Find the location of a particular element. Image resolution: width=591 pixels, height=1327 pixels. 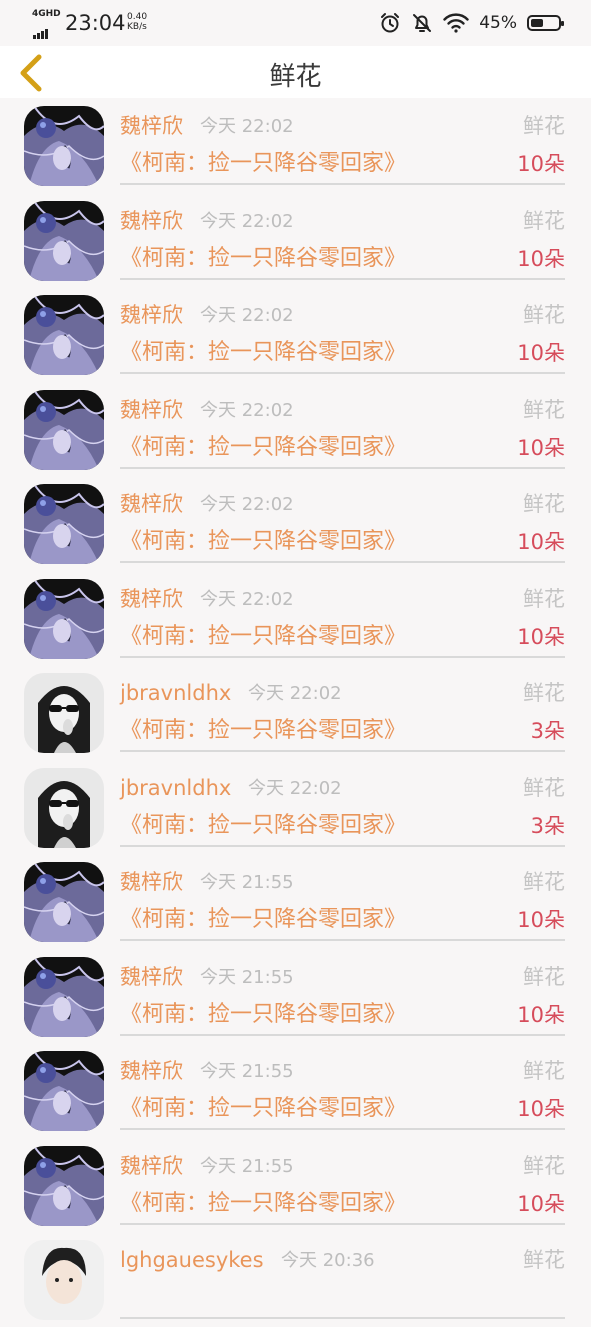

network-speed-unit: KB/s is located at coordinates (137, 27).